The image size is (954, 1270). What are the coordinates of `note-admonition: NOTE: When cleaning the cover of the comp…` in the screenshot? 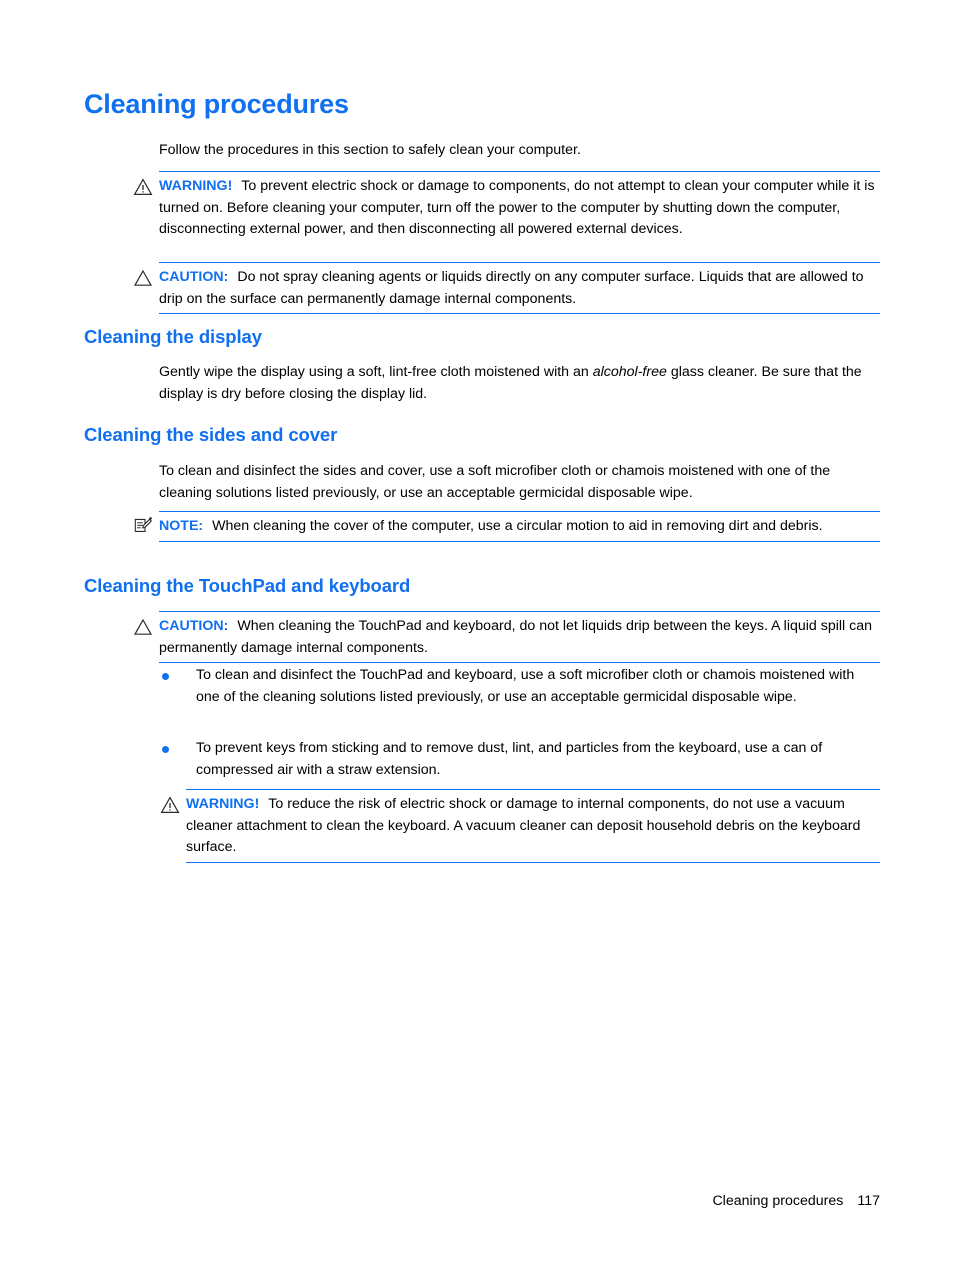 It's located at (507, 526).